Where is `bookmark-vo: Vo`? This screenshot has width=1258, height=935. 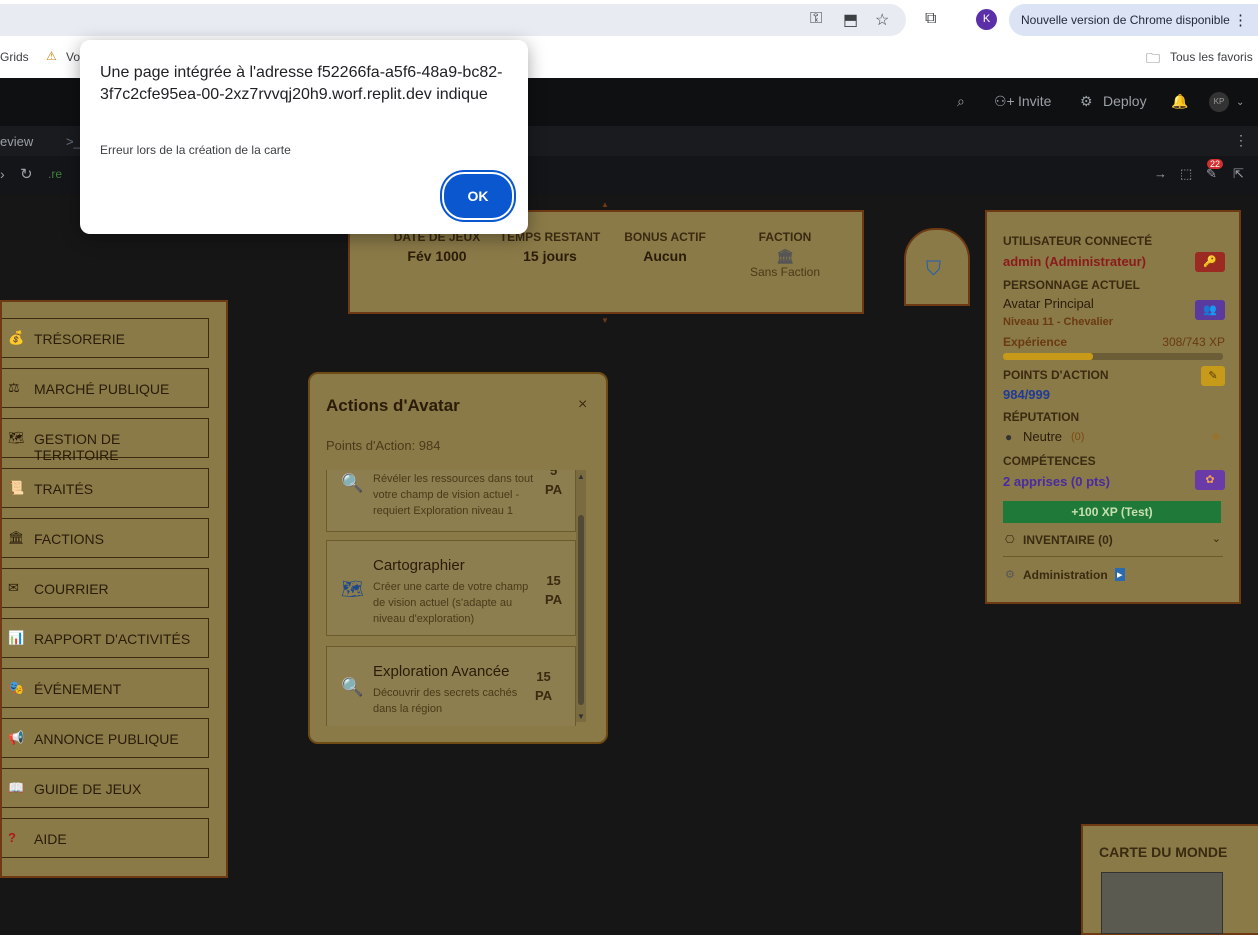
bookmark-vo: Vo is located at coordinates (73, 57).